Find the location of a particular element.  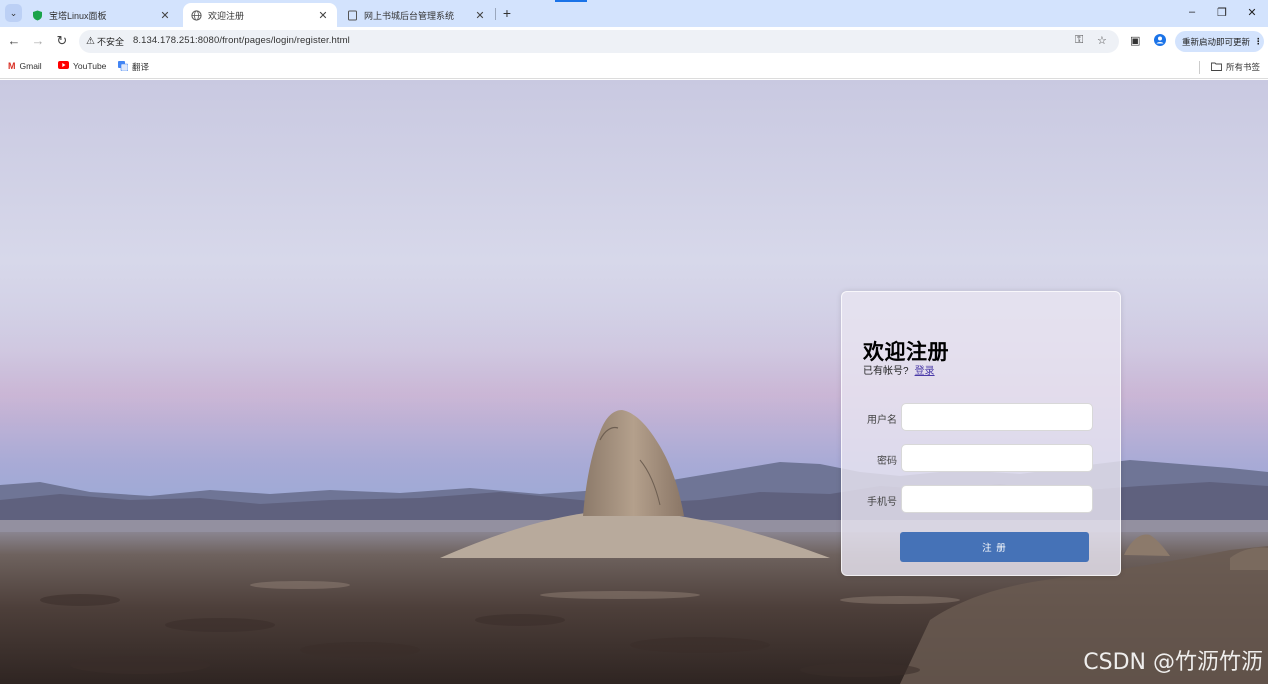

register-card: 欢迎注册 已有帐号? 登录 用户名 密码 手机号 注 册 is located at coordinates (981, 433).